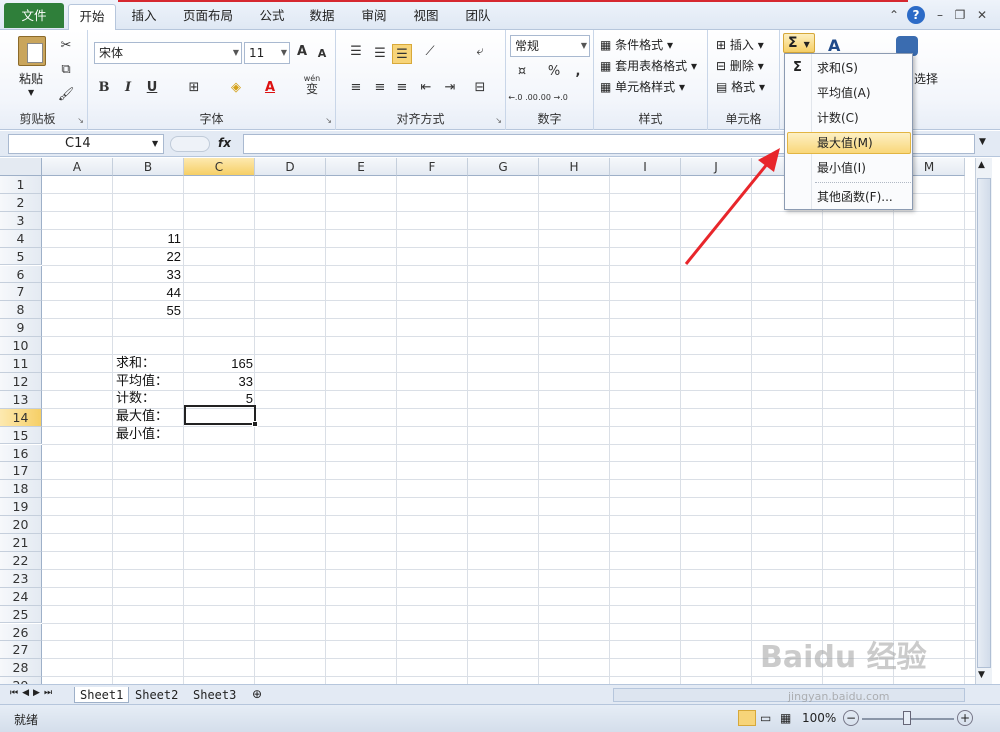 Image resolution: width=1000 pixels, height=732 pixels. What do you see at coordinates (740, 44) in the screenshot?
I see `insert-cells-button: ⊞ 插入 ▾` at bounding box center [740, 44].